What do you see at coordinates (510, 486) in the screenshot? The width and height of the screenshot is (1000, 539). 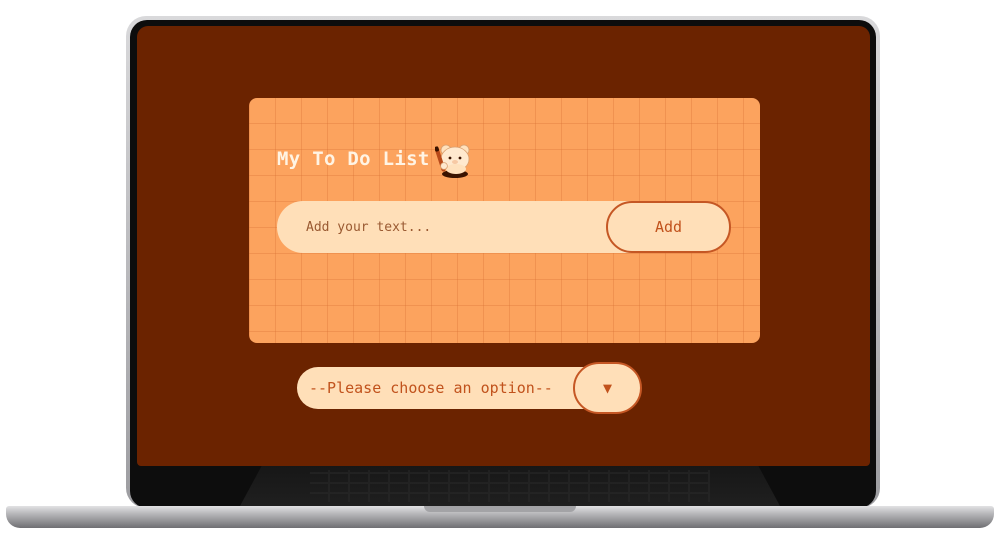 I see `laptop-keyboard` at bounding box center [510, 486].